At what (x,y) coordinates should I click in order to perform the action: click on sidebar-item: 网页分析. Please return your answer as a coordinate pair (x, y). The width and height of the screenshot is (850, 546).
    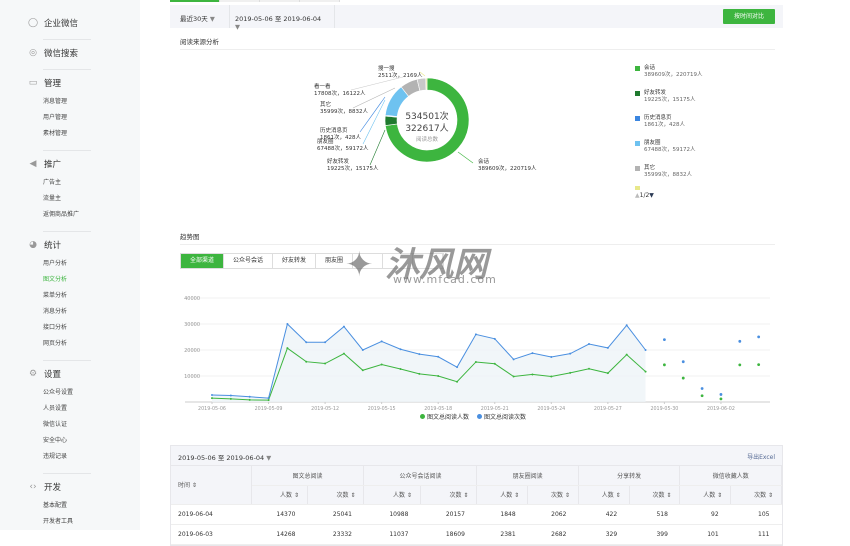
    Looking at the image, I should click on (55, 342).